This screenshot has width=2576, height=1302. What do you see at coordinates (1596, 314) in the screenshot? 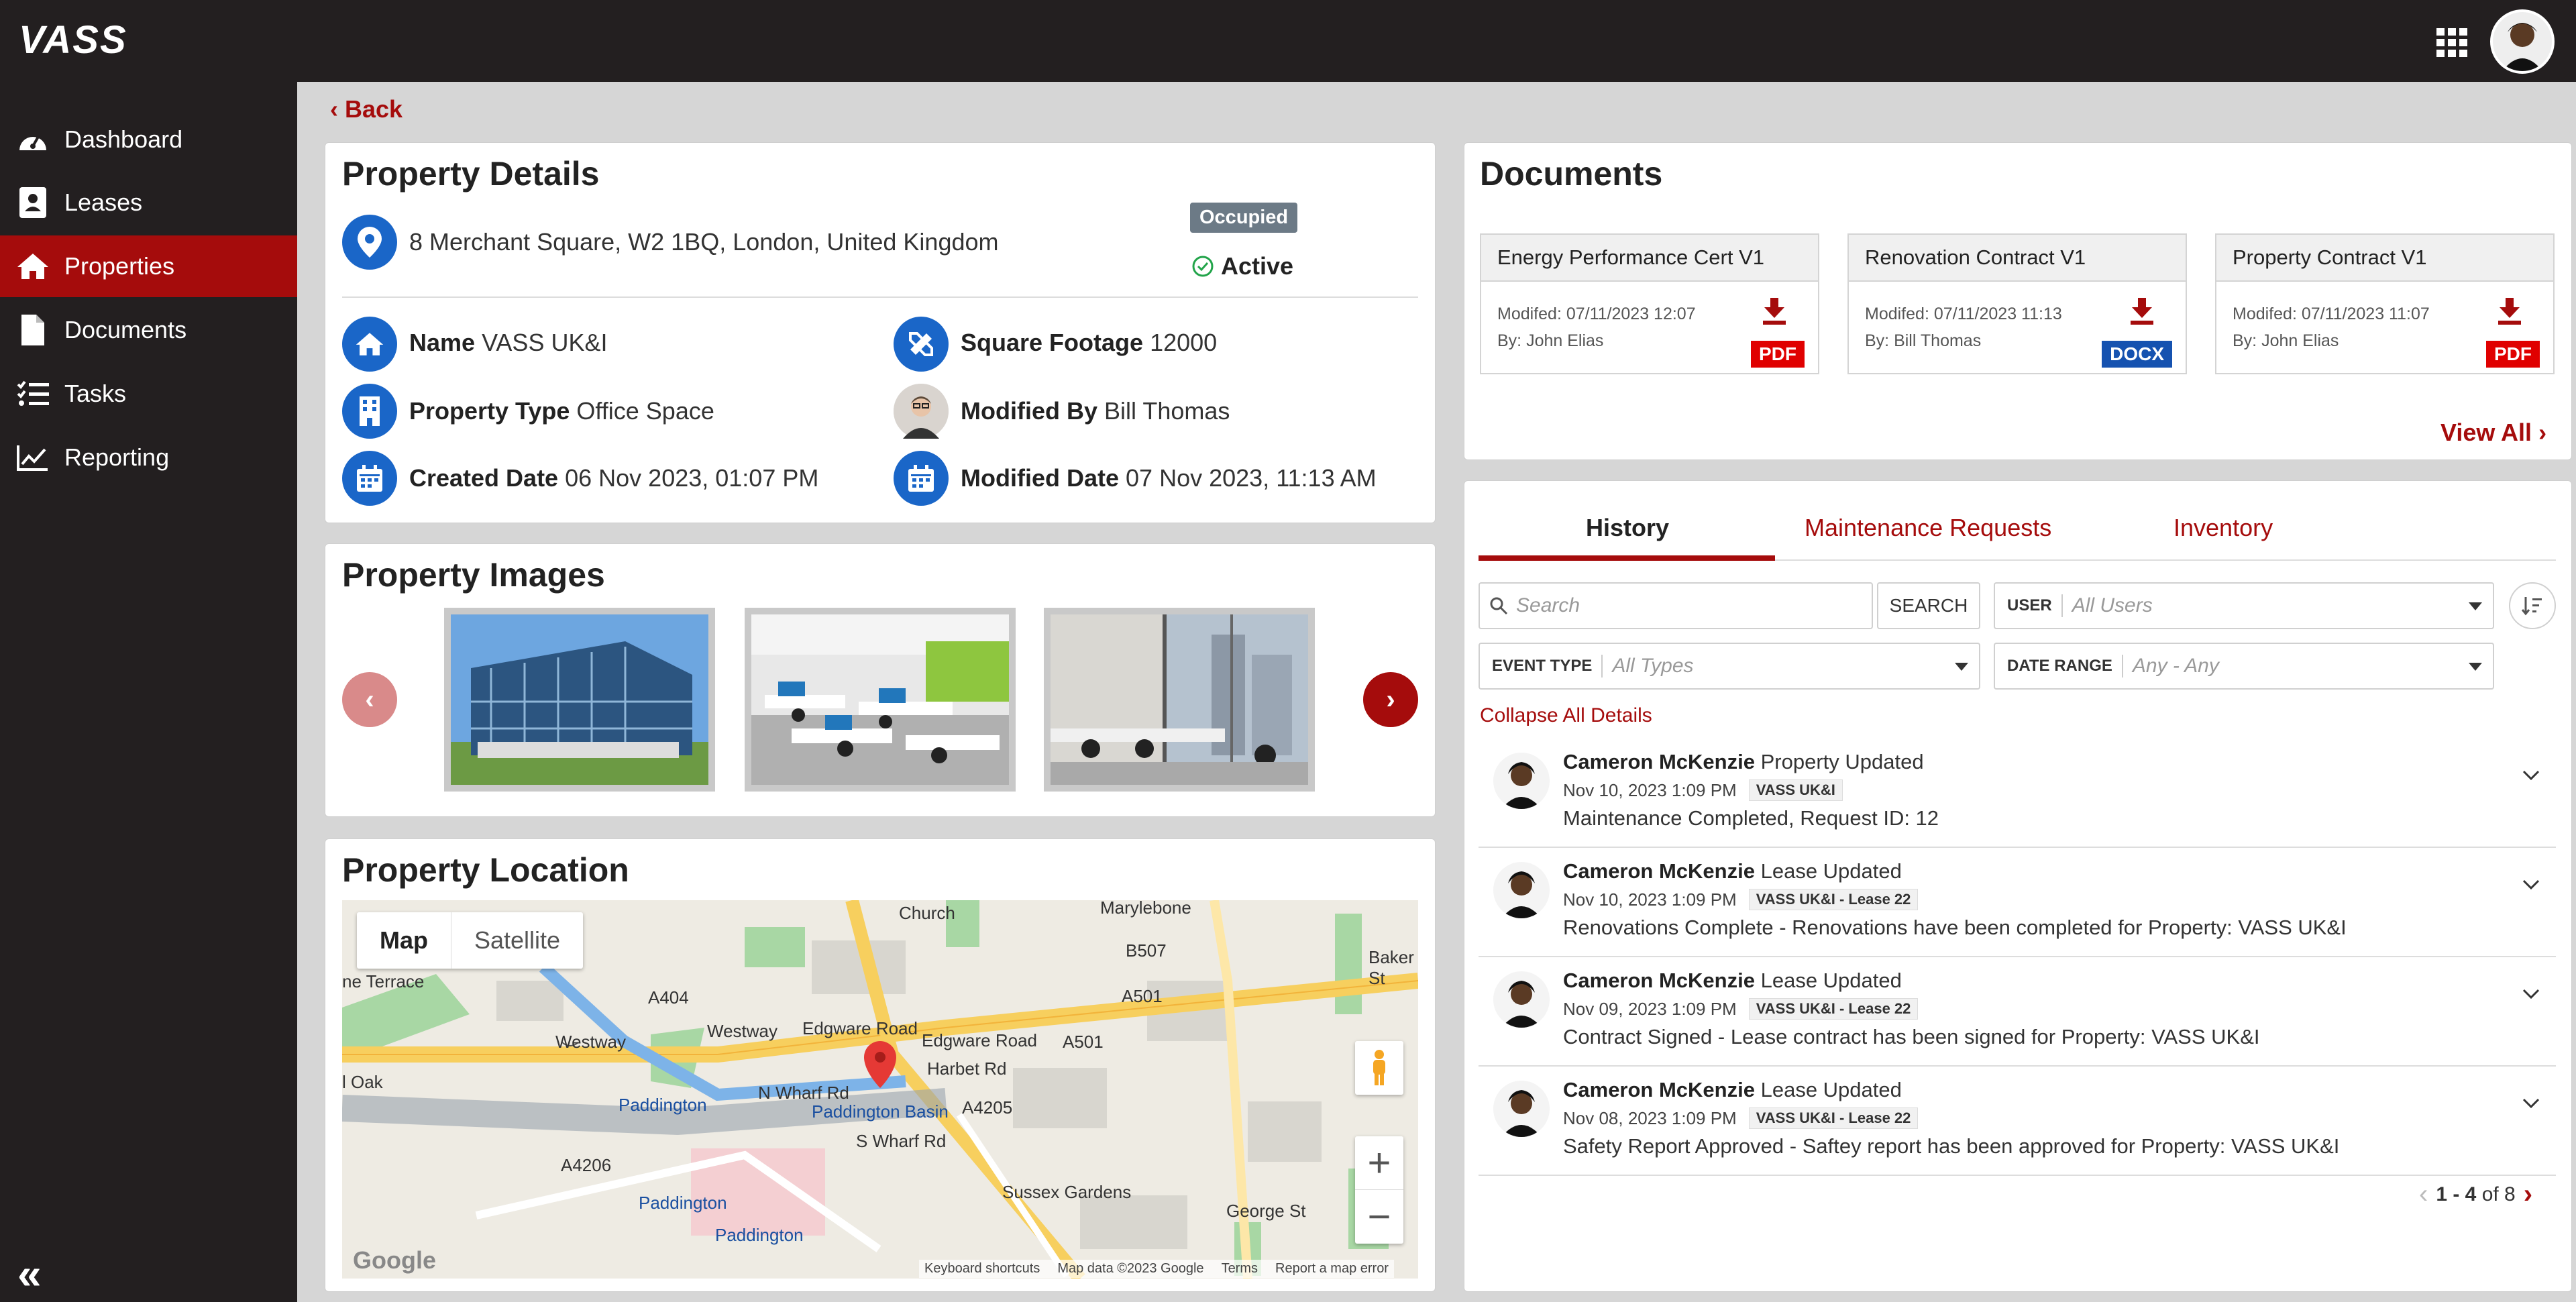
I see `document-modified: Modifed: 07/11/2023 12:07` at bounding box center [1596, 314].